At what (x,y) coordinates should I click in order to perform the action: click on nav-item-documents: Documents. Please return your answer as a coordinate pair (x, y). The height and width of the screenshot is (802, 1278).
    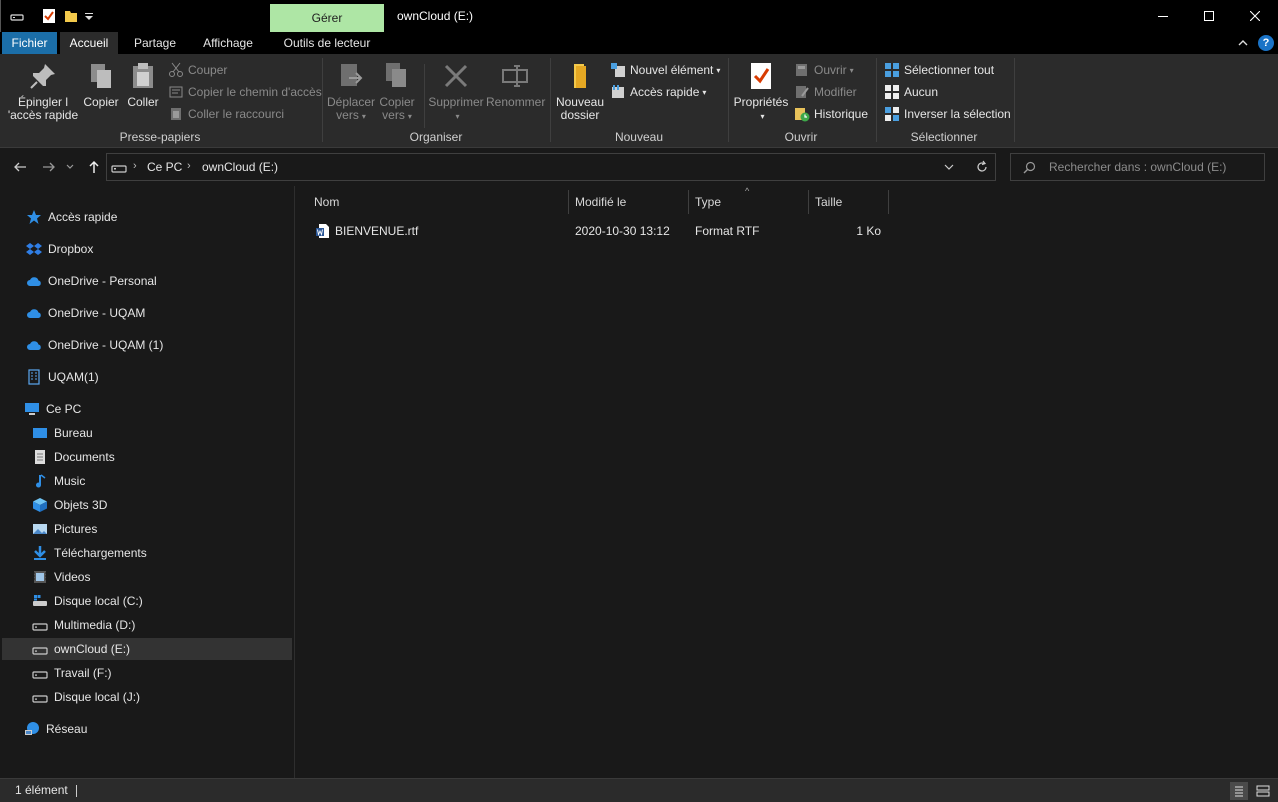
    Looking at the image, I should click on (147, 457).